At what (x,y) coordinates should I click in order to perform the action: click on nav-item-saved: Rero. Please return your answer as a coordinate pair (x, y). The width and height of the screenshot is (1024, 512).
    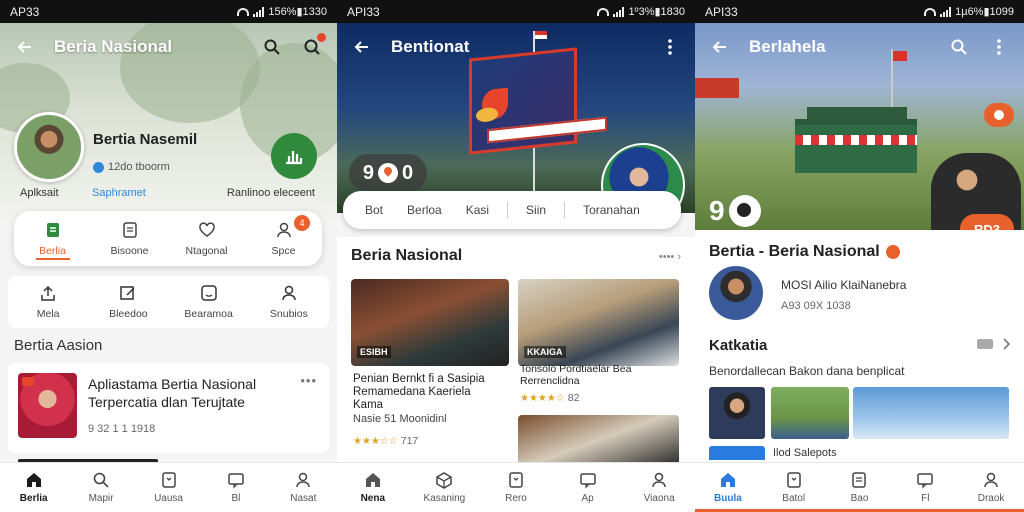
    Looking at the image, I should click on (516, 487).